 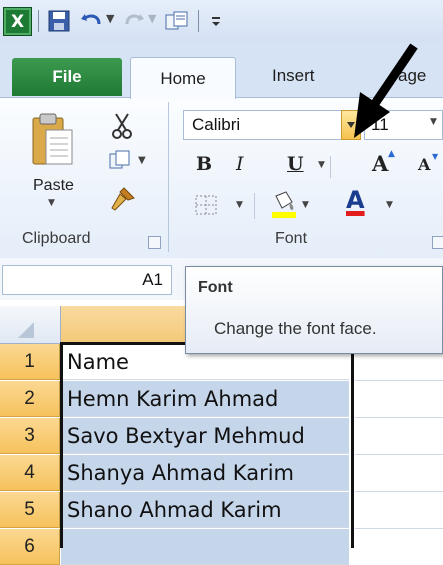 I want to click on tooltip-description: Change the font face., so click(x=295, y=328).